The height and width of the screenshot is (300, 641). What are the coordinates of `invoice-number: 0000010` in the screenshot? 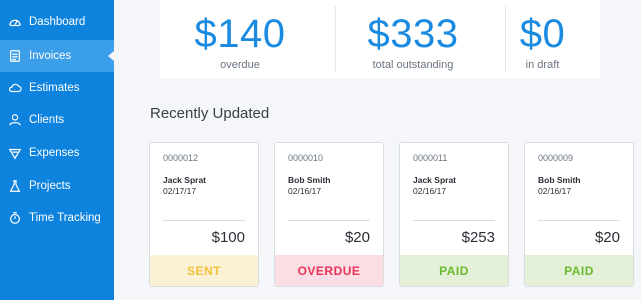 It's located at (306, 158).